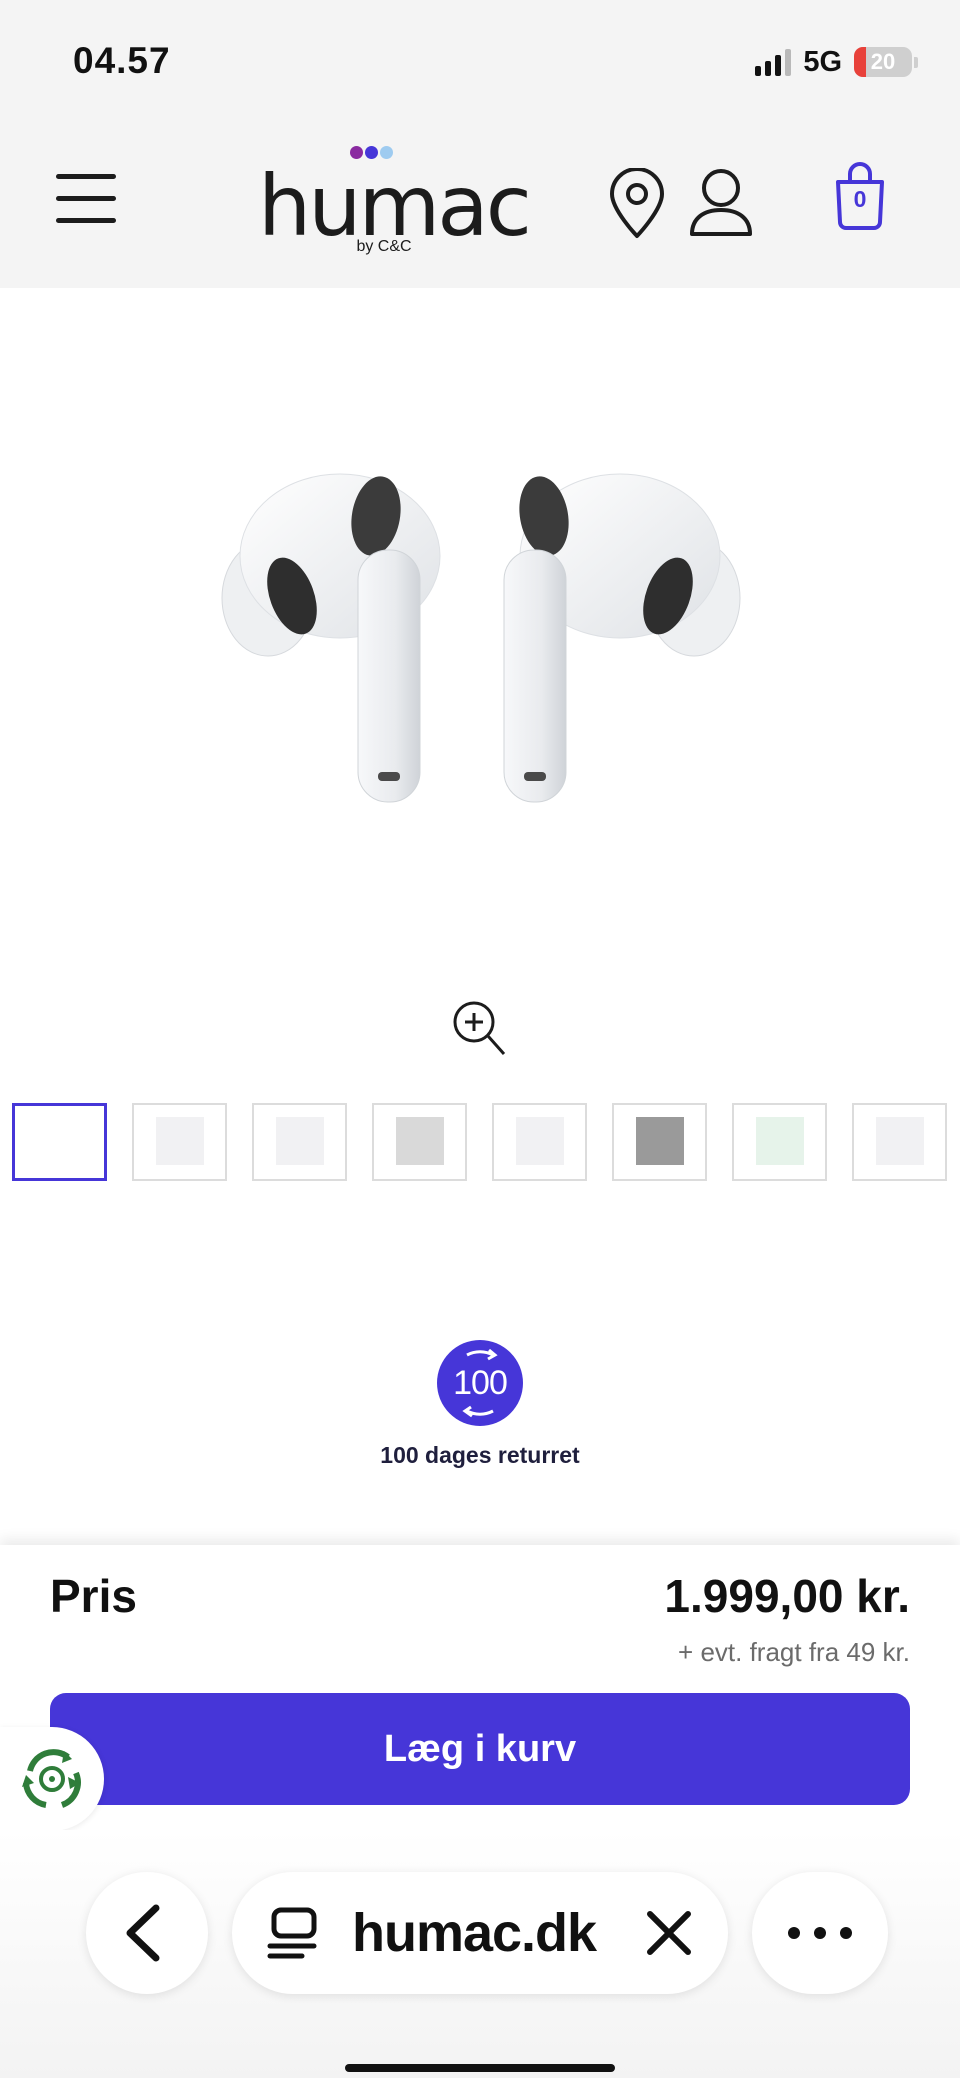 The height and width of the screenshot is (2078, 960). Describe the element at coordinates (479, 1028) in the screenshot. I see `zoom-in-icon` at that location.